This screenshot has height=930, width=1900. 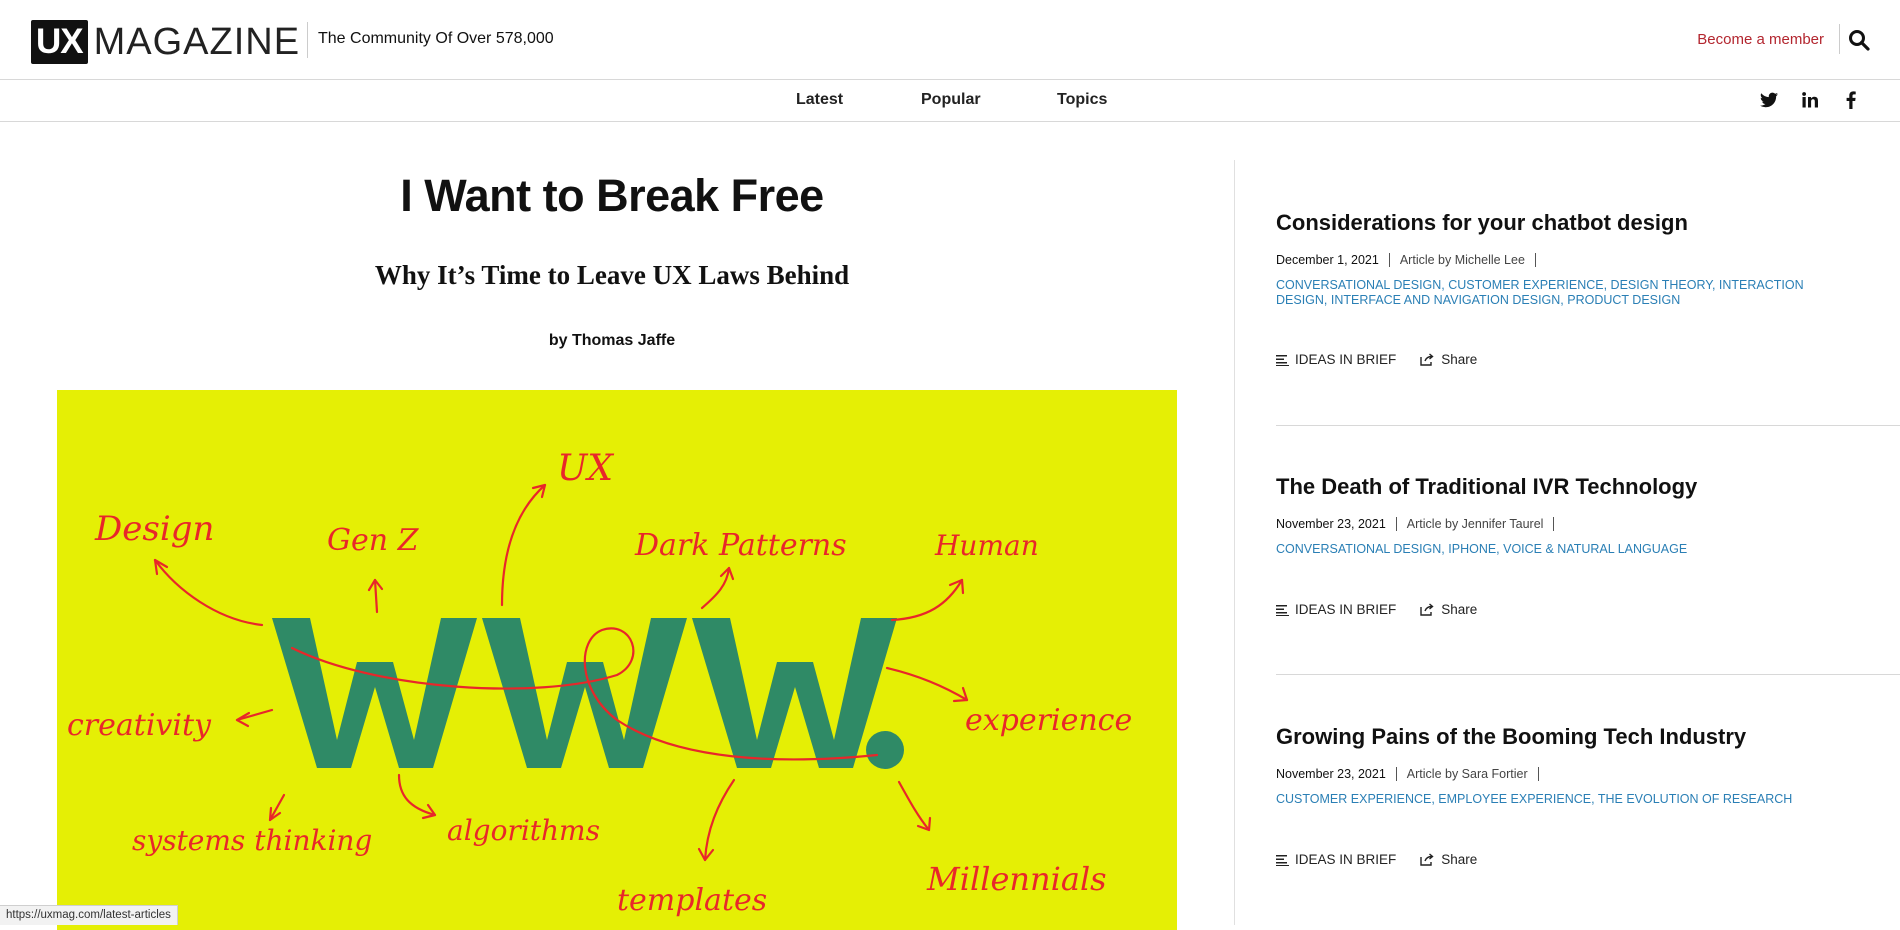 I want to click on svg-text: Gen Z, so click(x=373, y=540).